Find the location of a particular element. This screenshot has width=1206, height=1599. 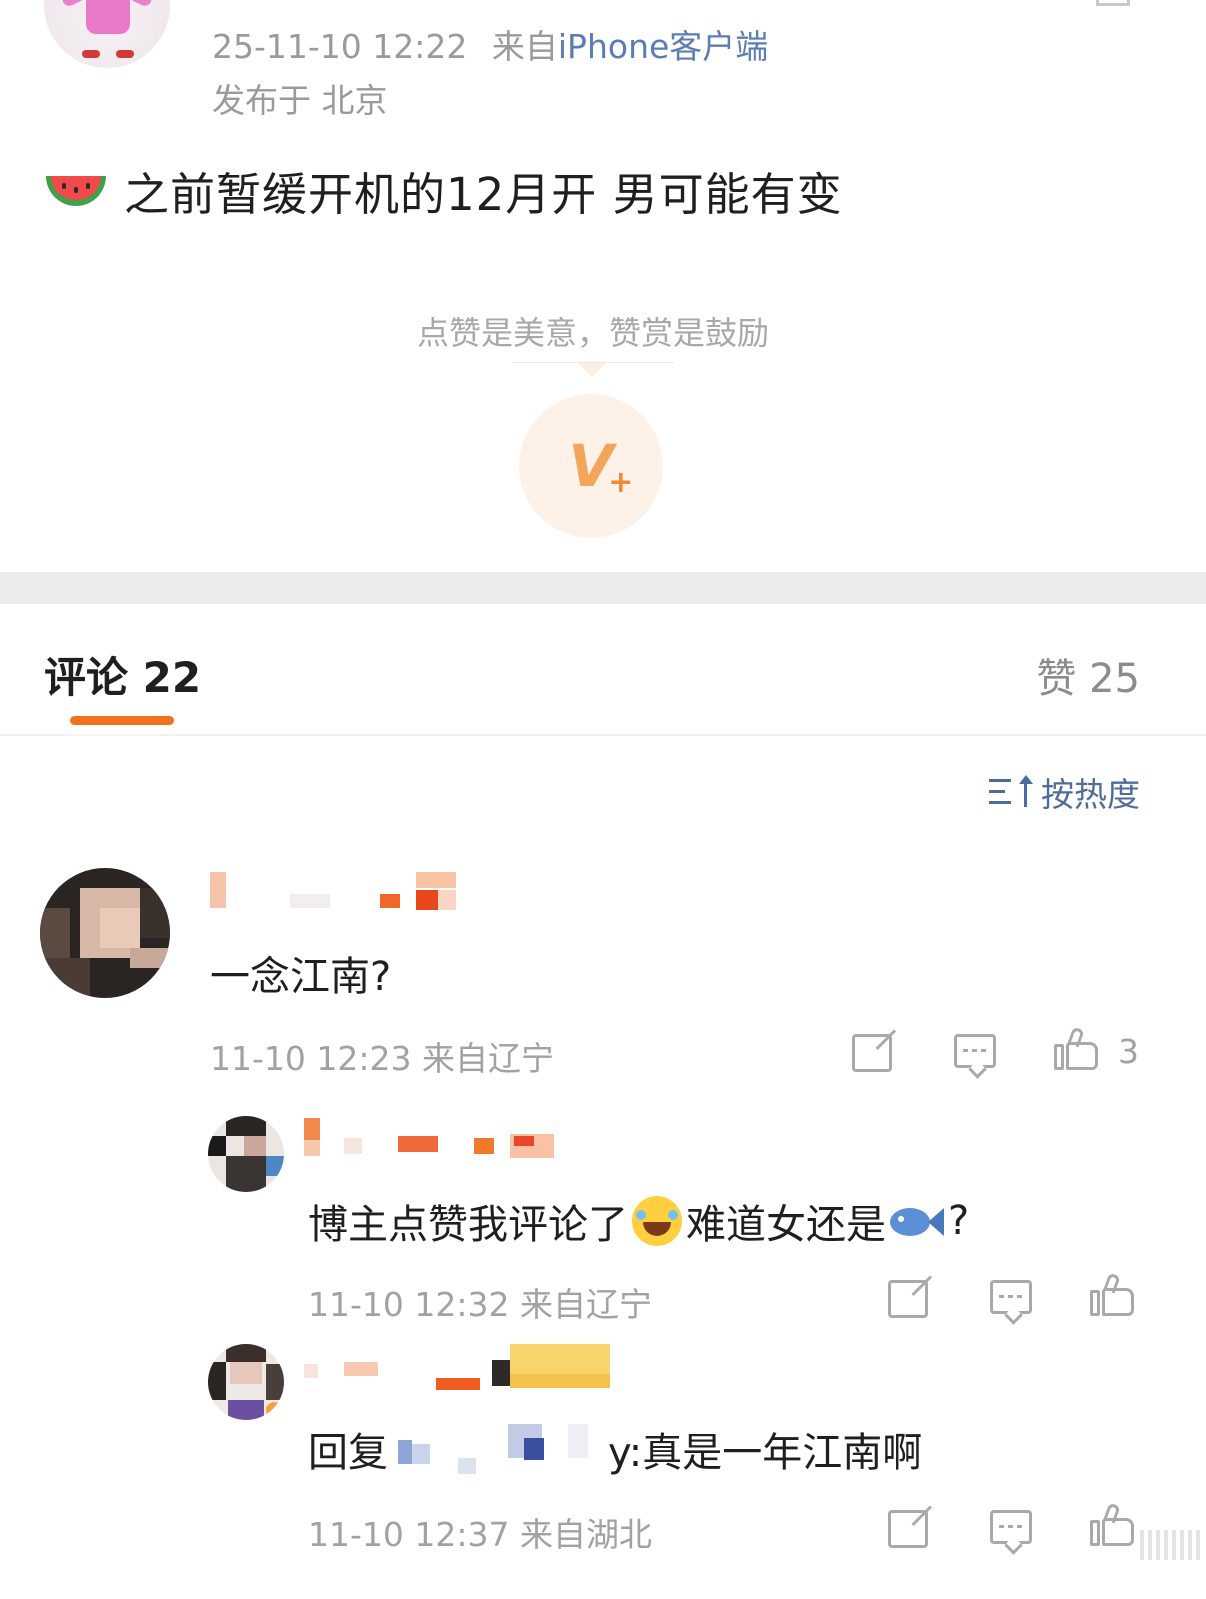

reward-v-icon: V + is located at coordinates (601, 466).